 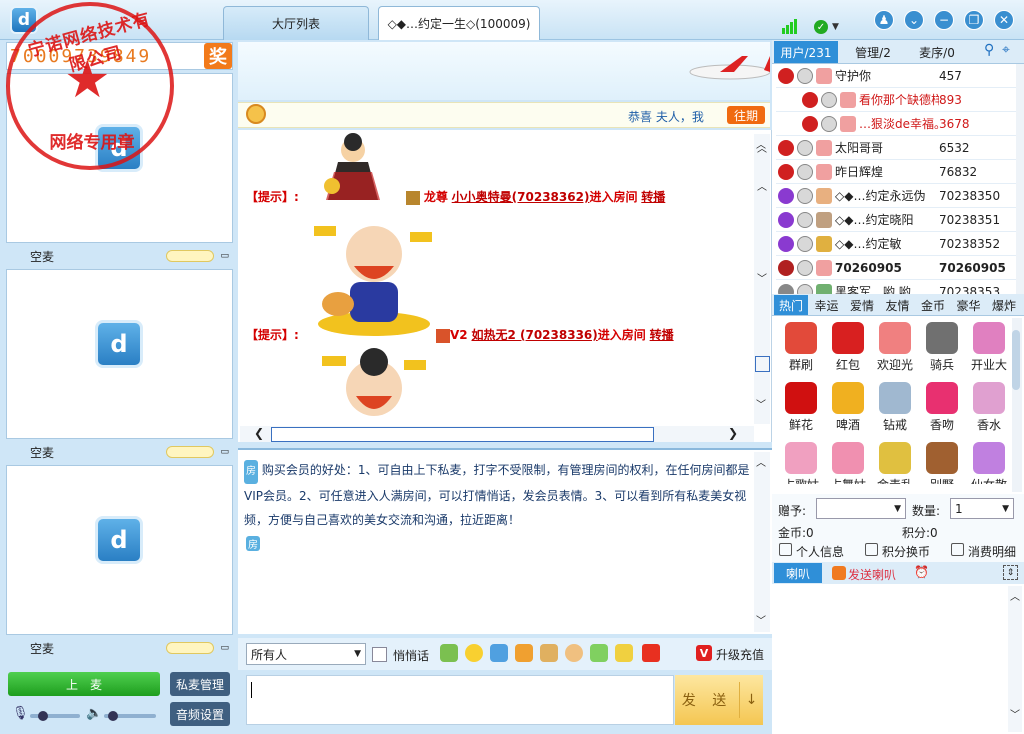 I want to click on mic-volume-slider, so click(x=55, y=716).